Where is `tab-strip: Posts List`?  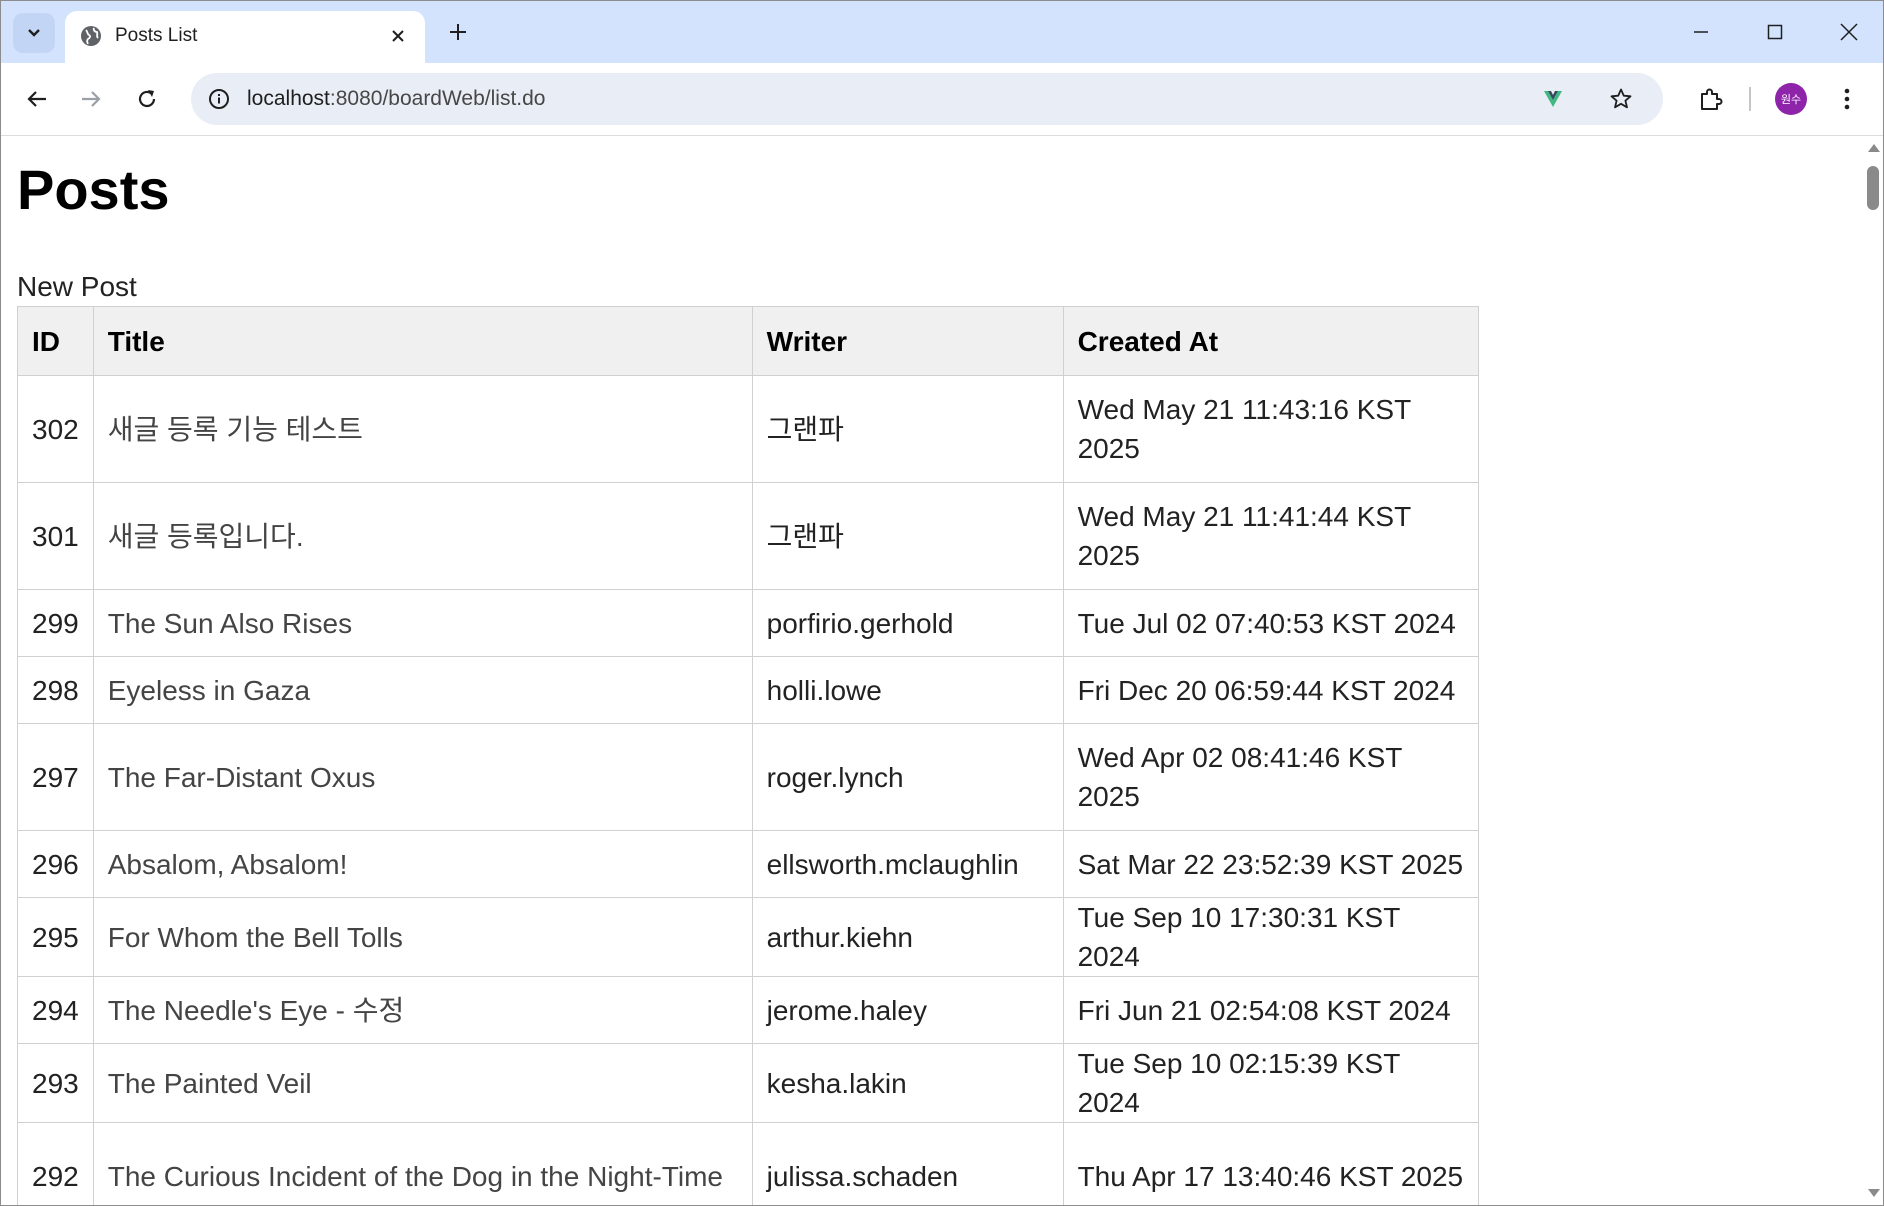 tab-strip: Posts List is located at coordinates (942, 32).